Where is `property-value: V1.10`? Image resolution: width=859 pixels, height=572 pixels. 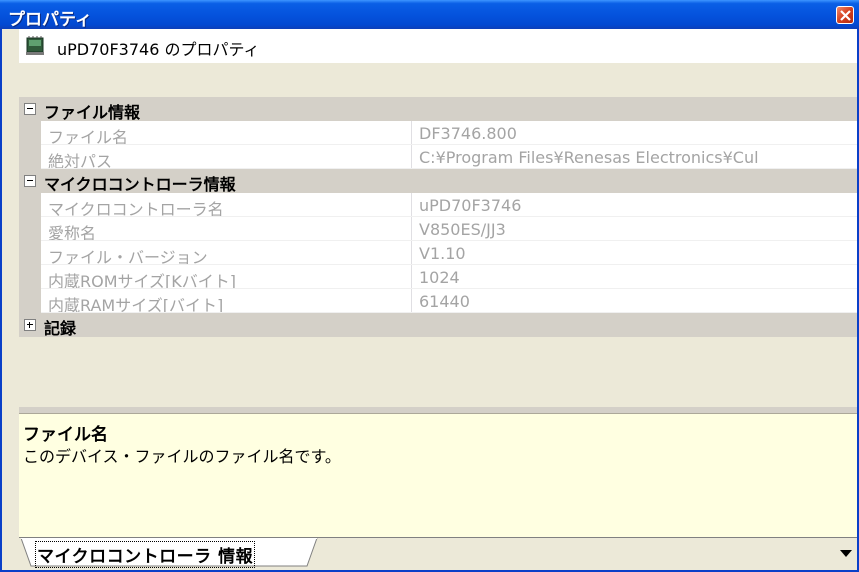
property-value: V1.10 is located at coordinates (442, 253).